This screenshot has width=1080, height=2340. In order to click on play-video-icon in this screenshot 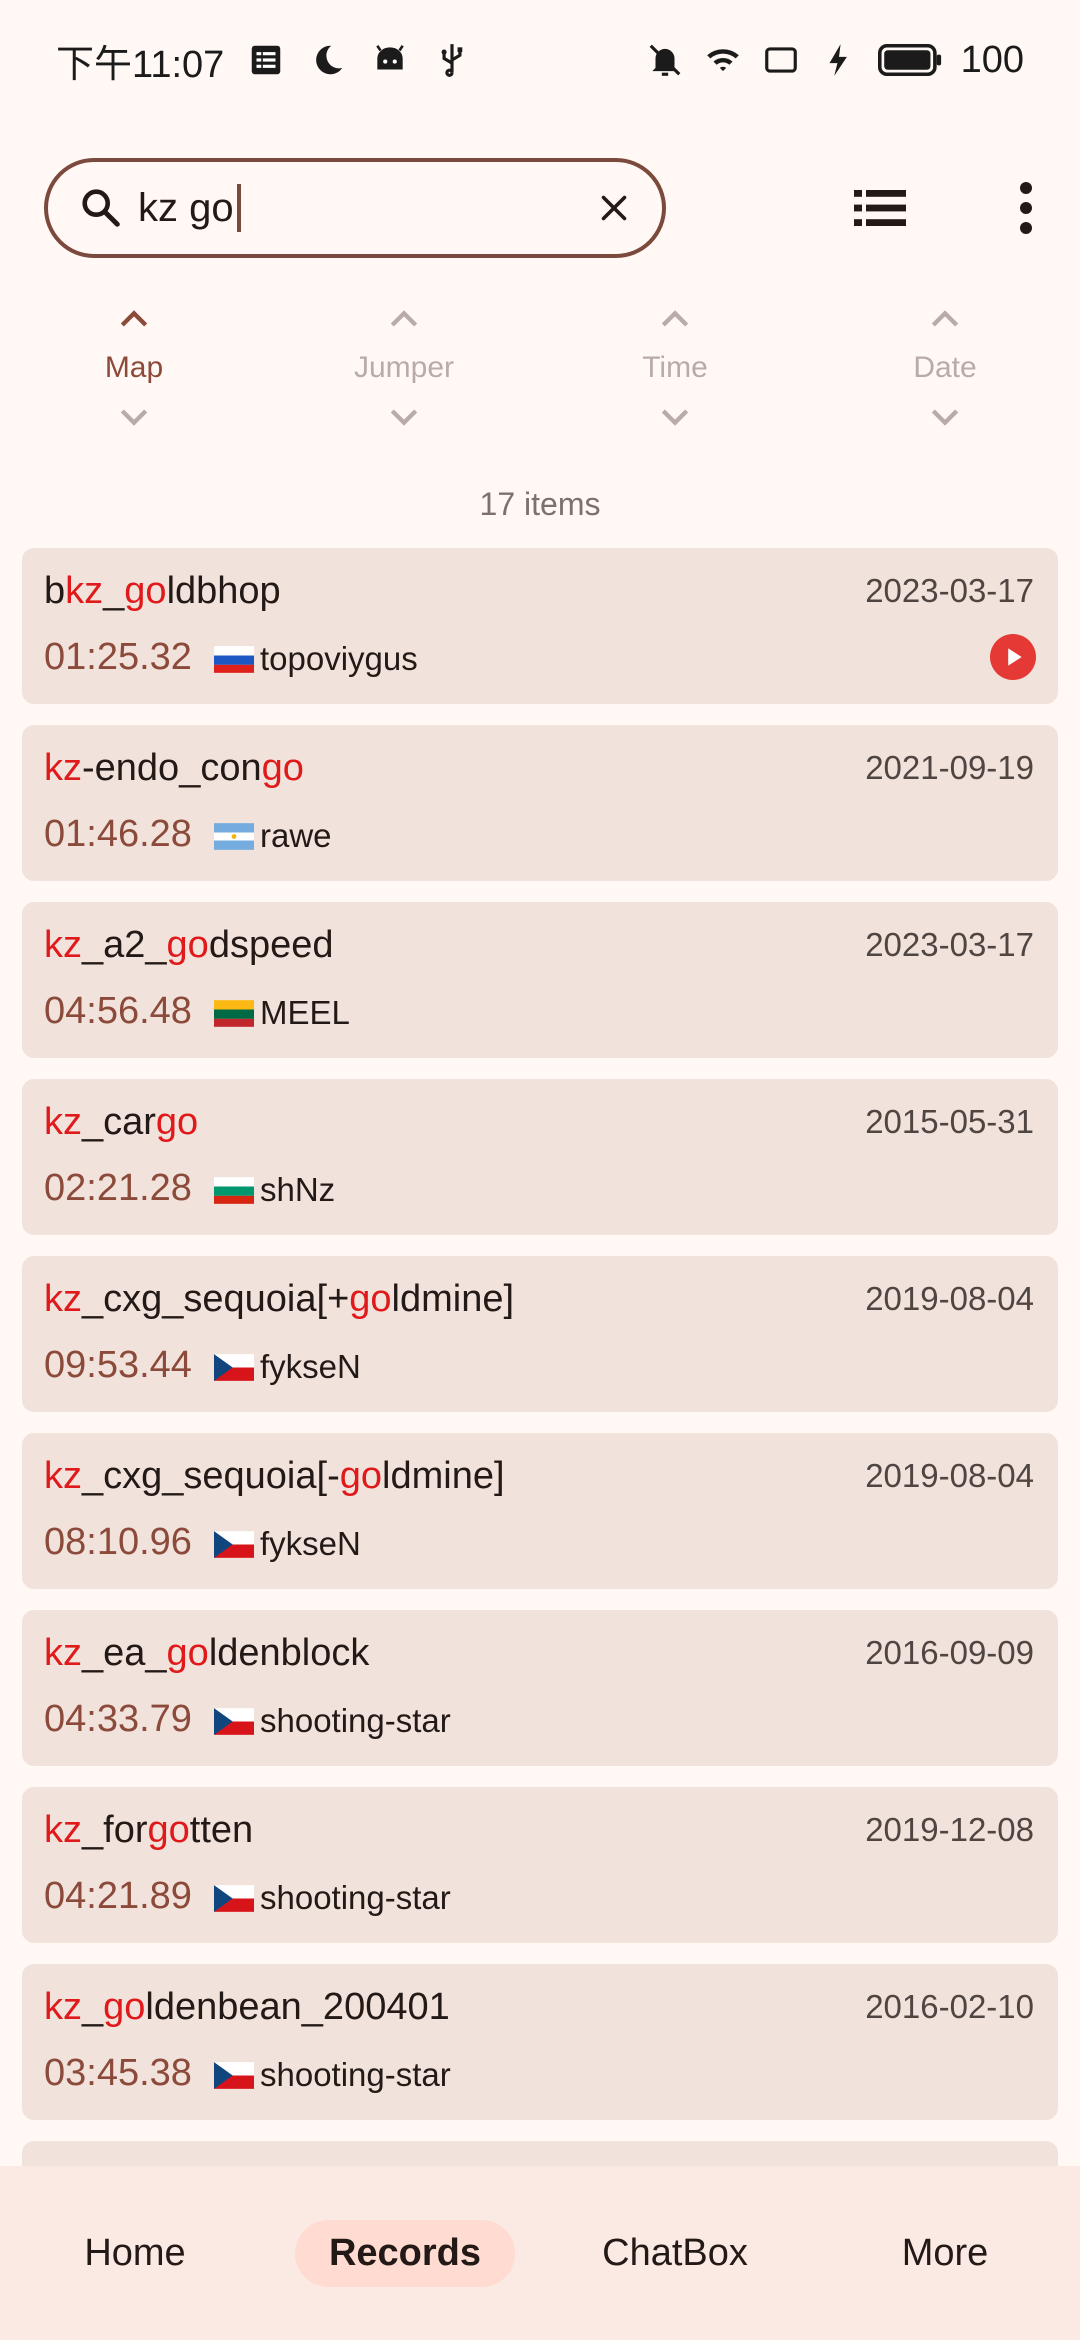, I will do `click(1013, 657)`.